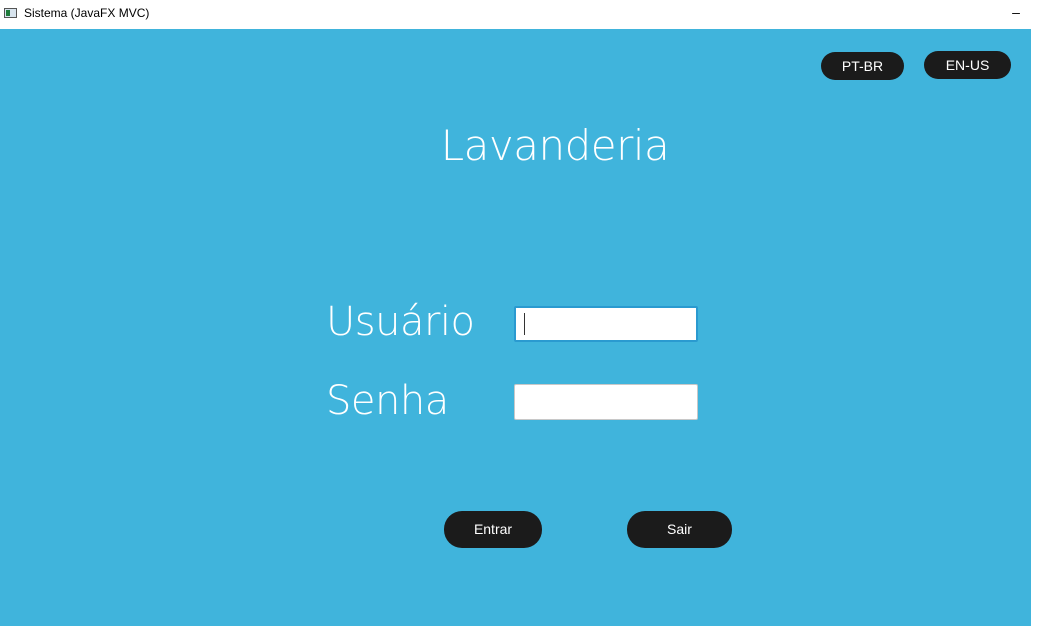 The image size is (1040, 632). What do you see at coordinates (387, 401) in the screenshot?
I see `password-label: Senha` at bounding box center [387, 401].